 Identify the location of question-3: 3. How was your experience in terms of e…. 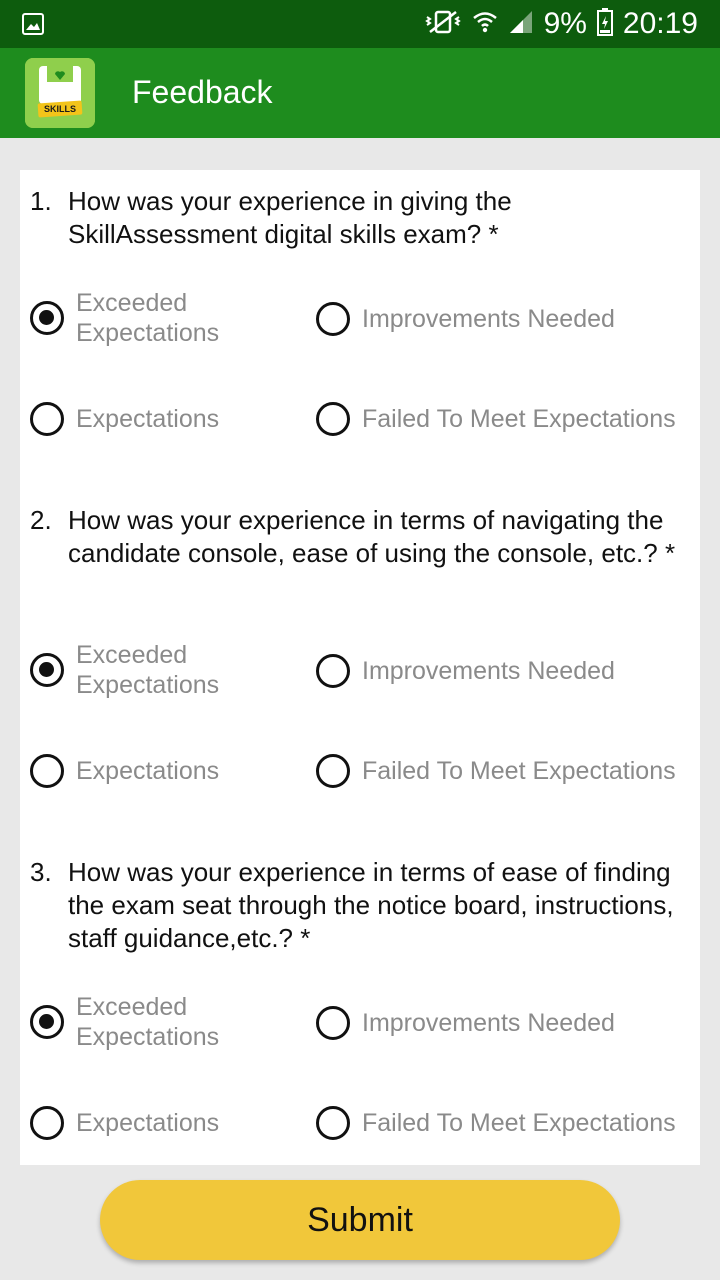
(355, 905).